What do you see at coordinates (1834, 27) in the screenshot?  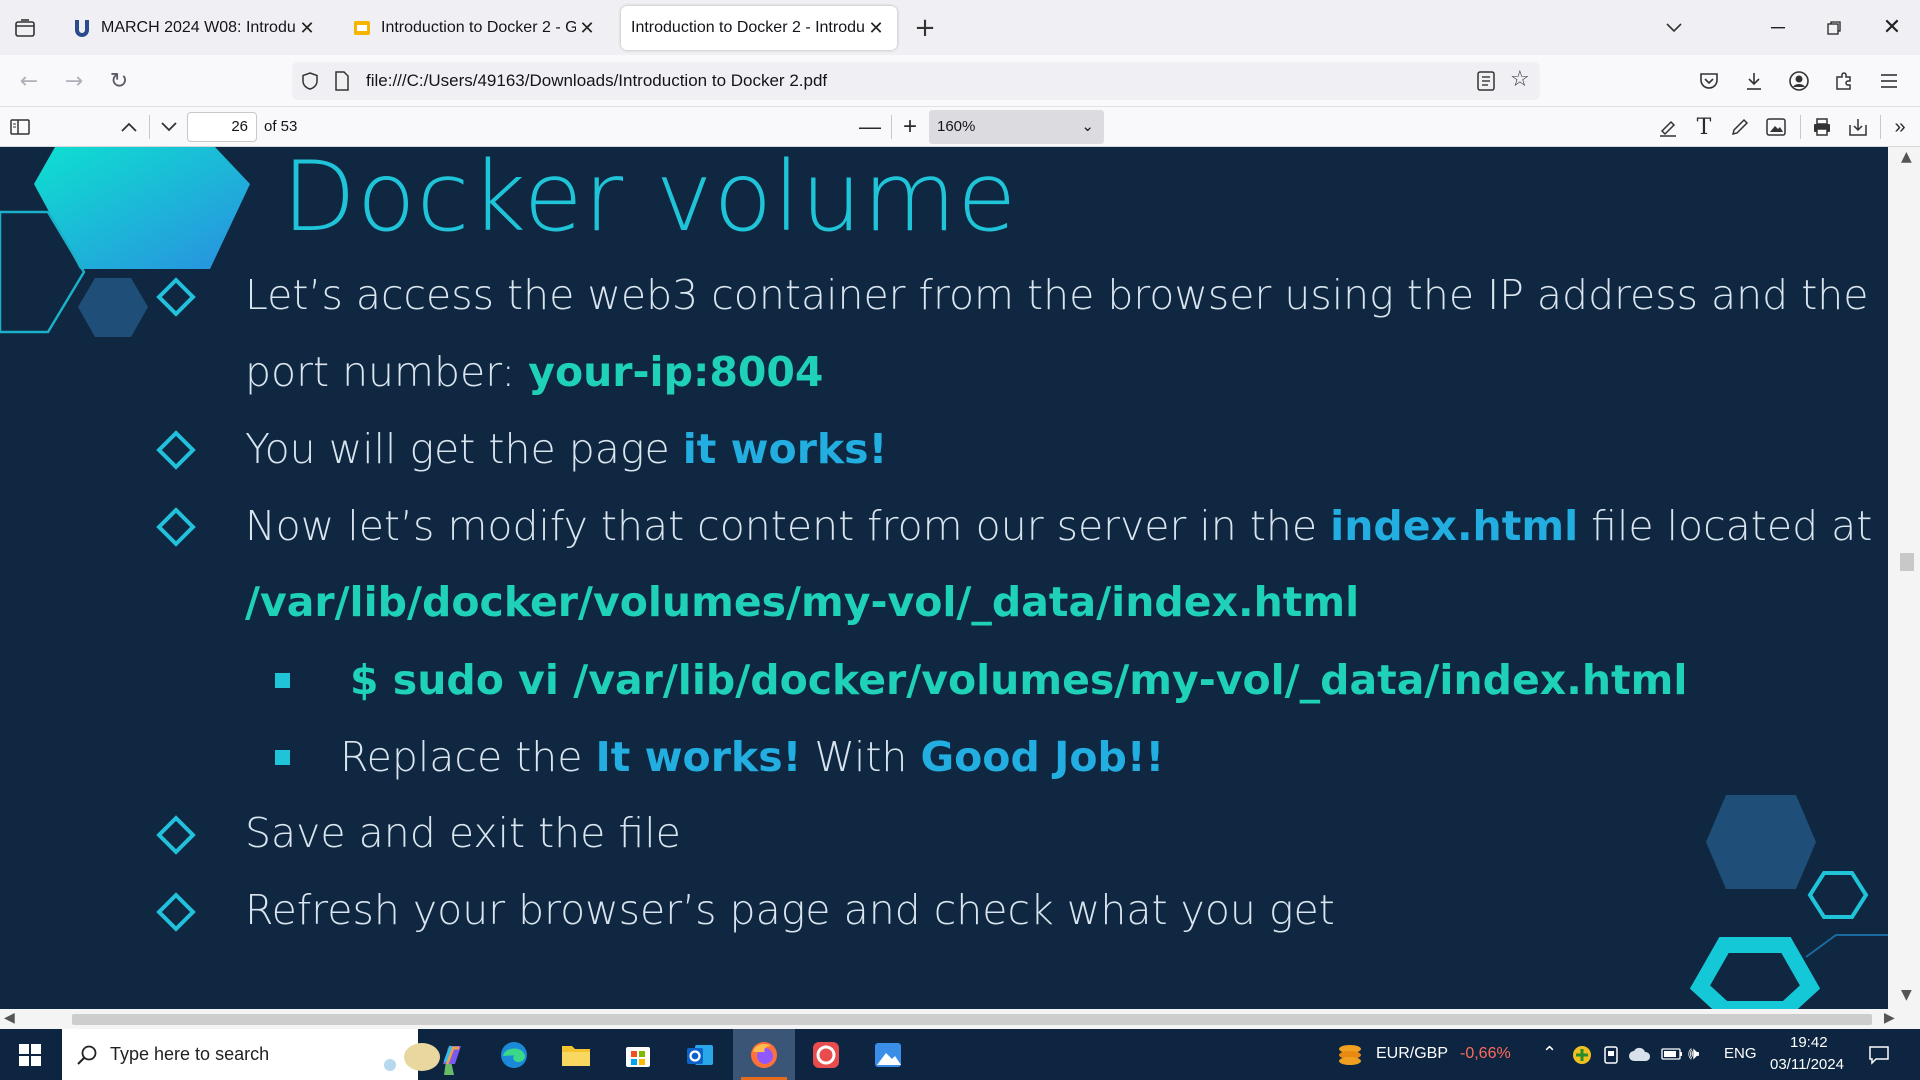 I see `restore-button` at bounding box center [1834, 27].